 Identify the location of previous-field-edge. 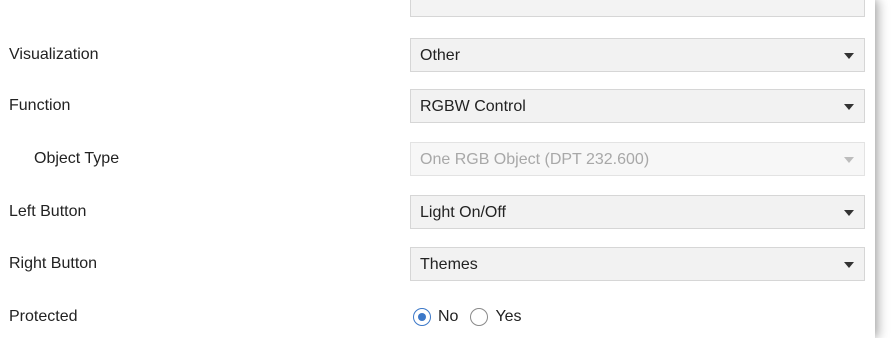
(637, 8).